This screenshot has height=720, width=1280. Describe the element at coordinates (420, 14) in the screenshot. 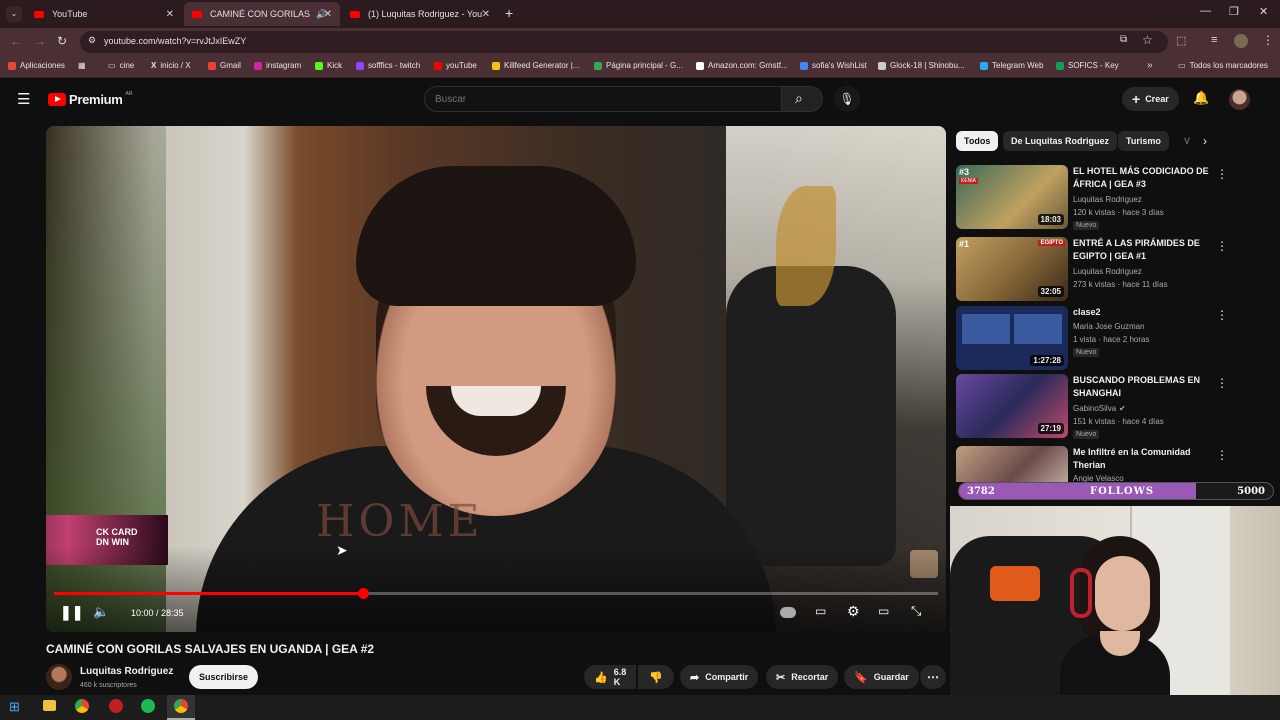

I see `tab-channel: (1) Luquitas Rodriguez - YouTu ✕` at that location.